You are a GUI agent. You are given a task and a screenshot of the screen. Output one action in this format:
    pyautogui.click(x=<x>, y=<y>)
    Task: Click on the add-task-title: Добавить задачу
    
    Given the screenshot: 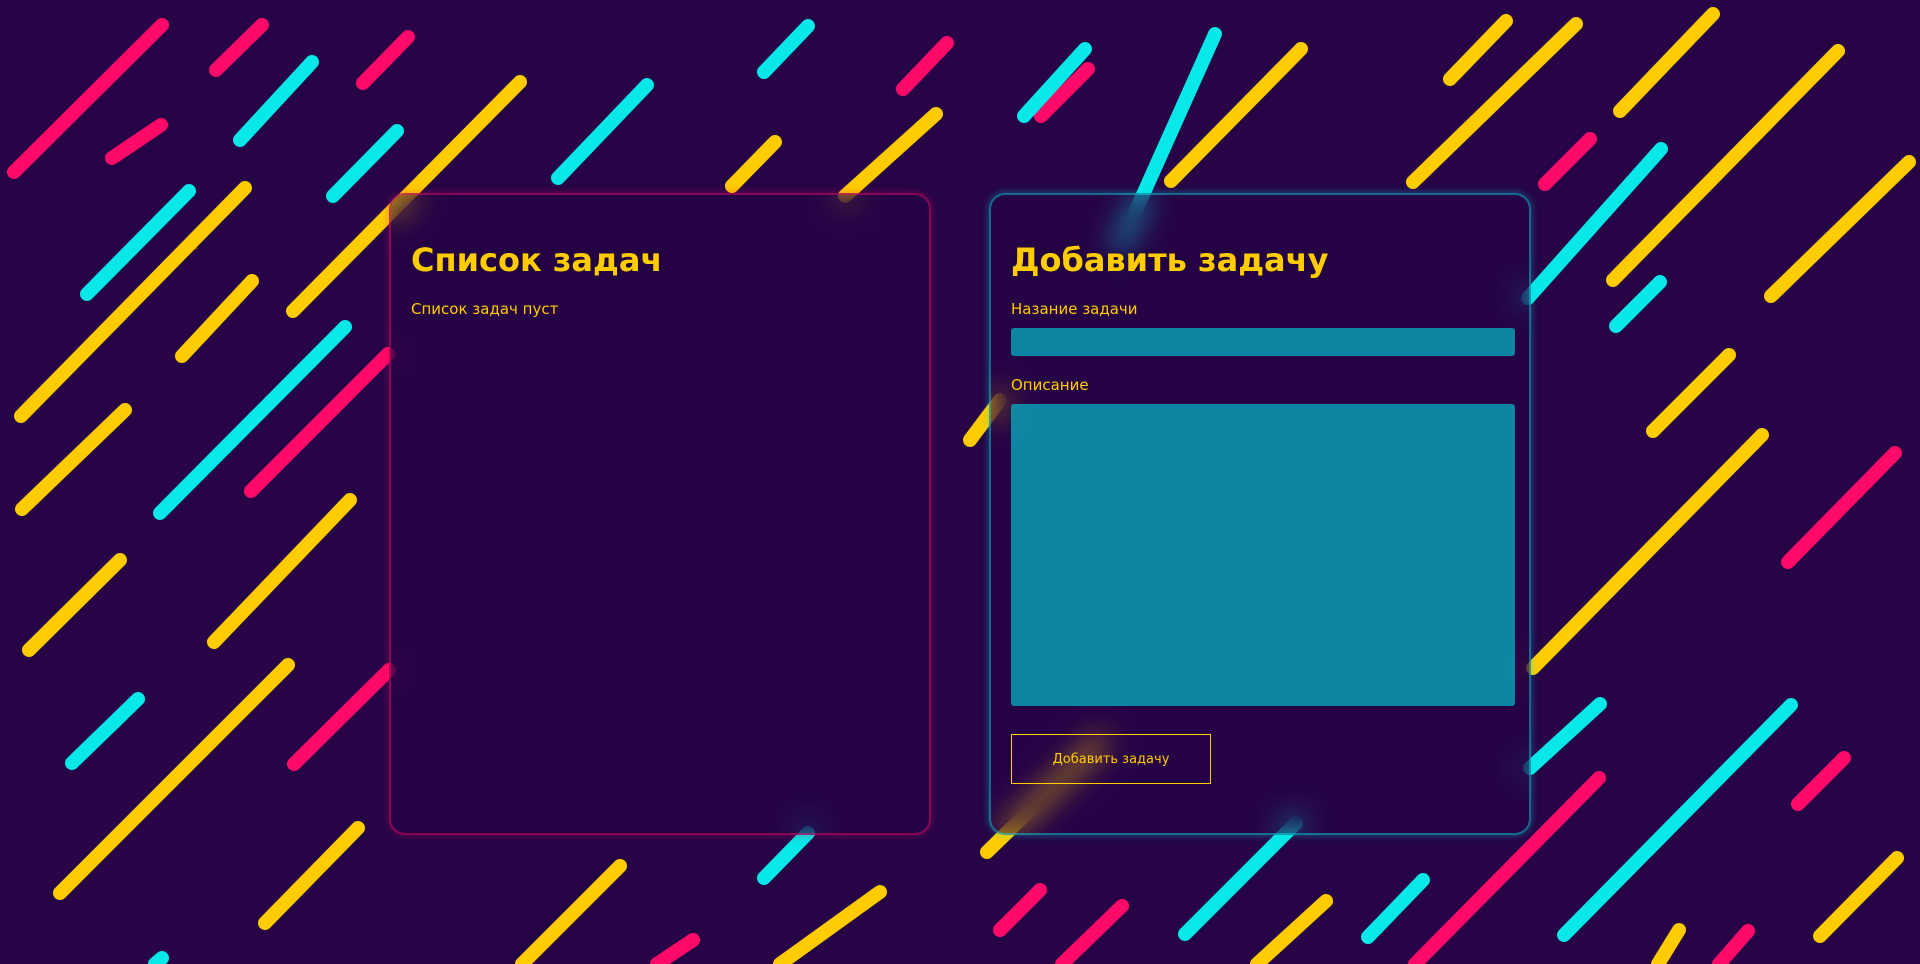 What is the action you would take?
    pyautogui.click(x=1170, y=260)
    